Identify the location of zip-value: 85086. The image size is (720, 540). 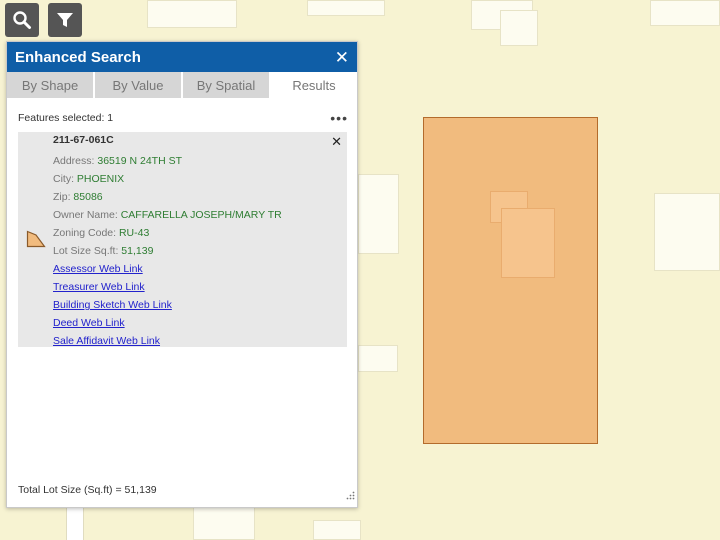
(88, 197).